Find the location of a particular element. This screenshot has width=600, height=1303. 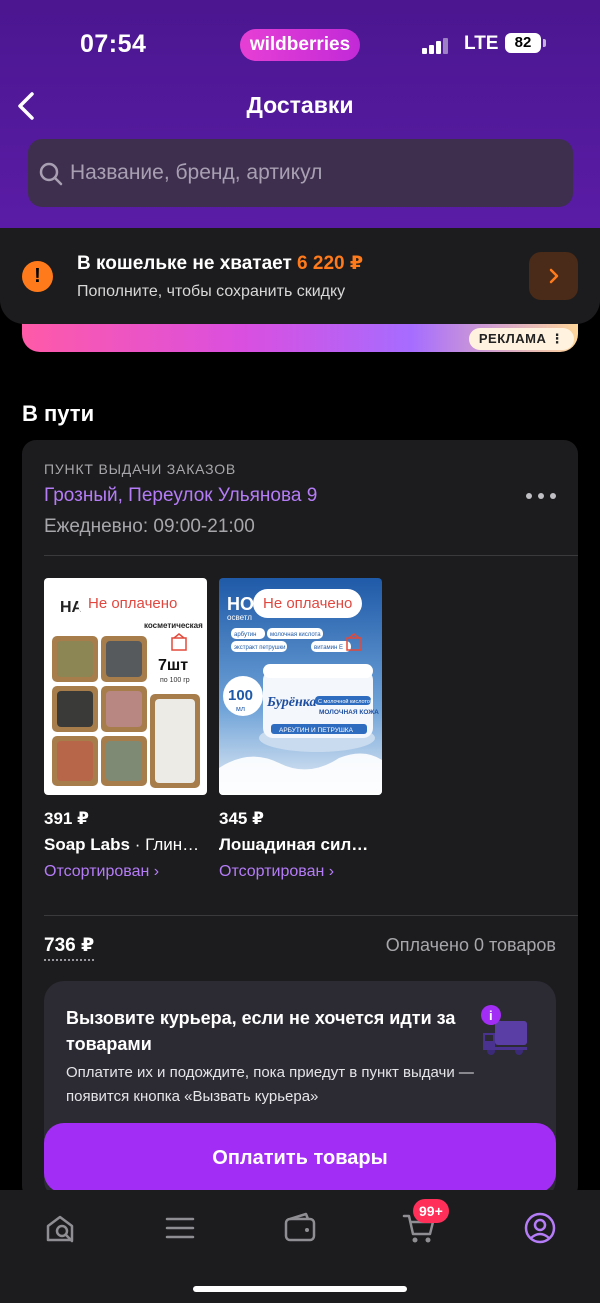

cart-badge: 99+ is located at coordinates (431, 1211).